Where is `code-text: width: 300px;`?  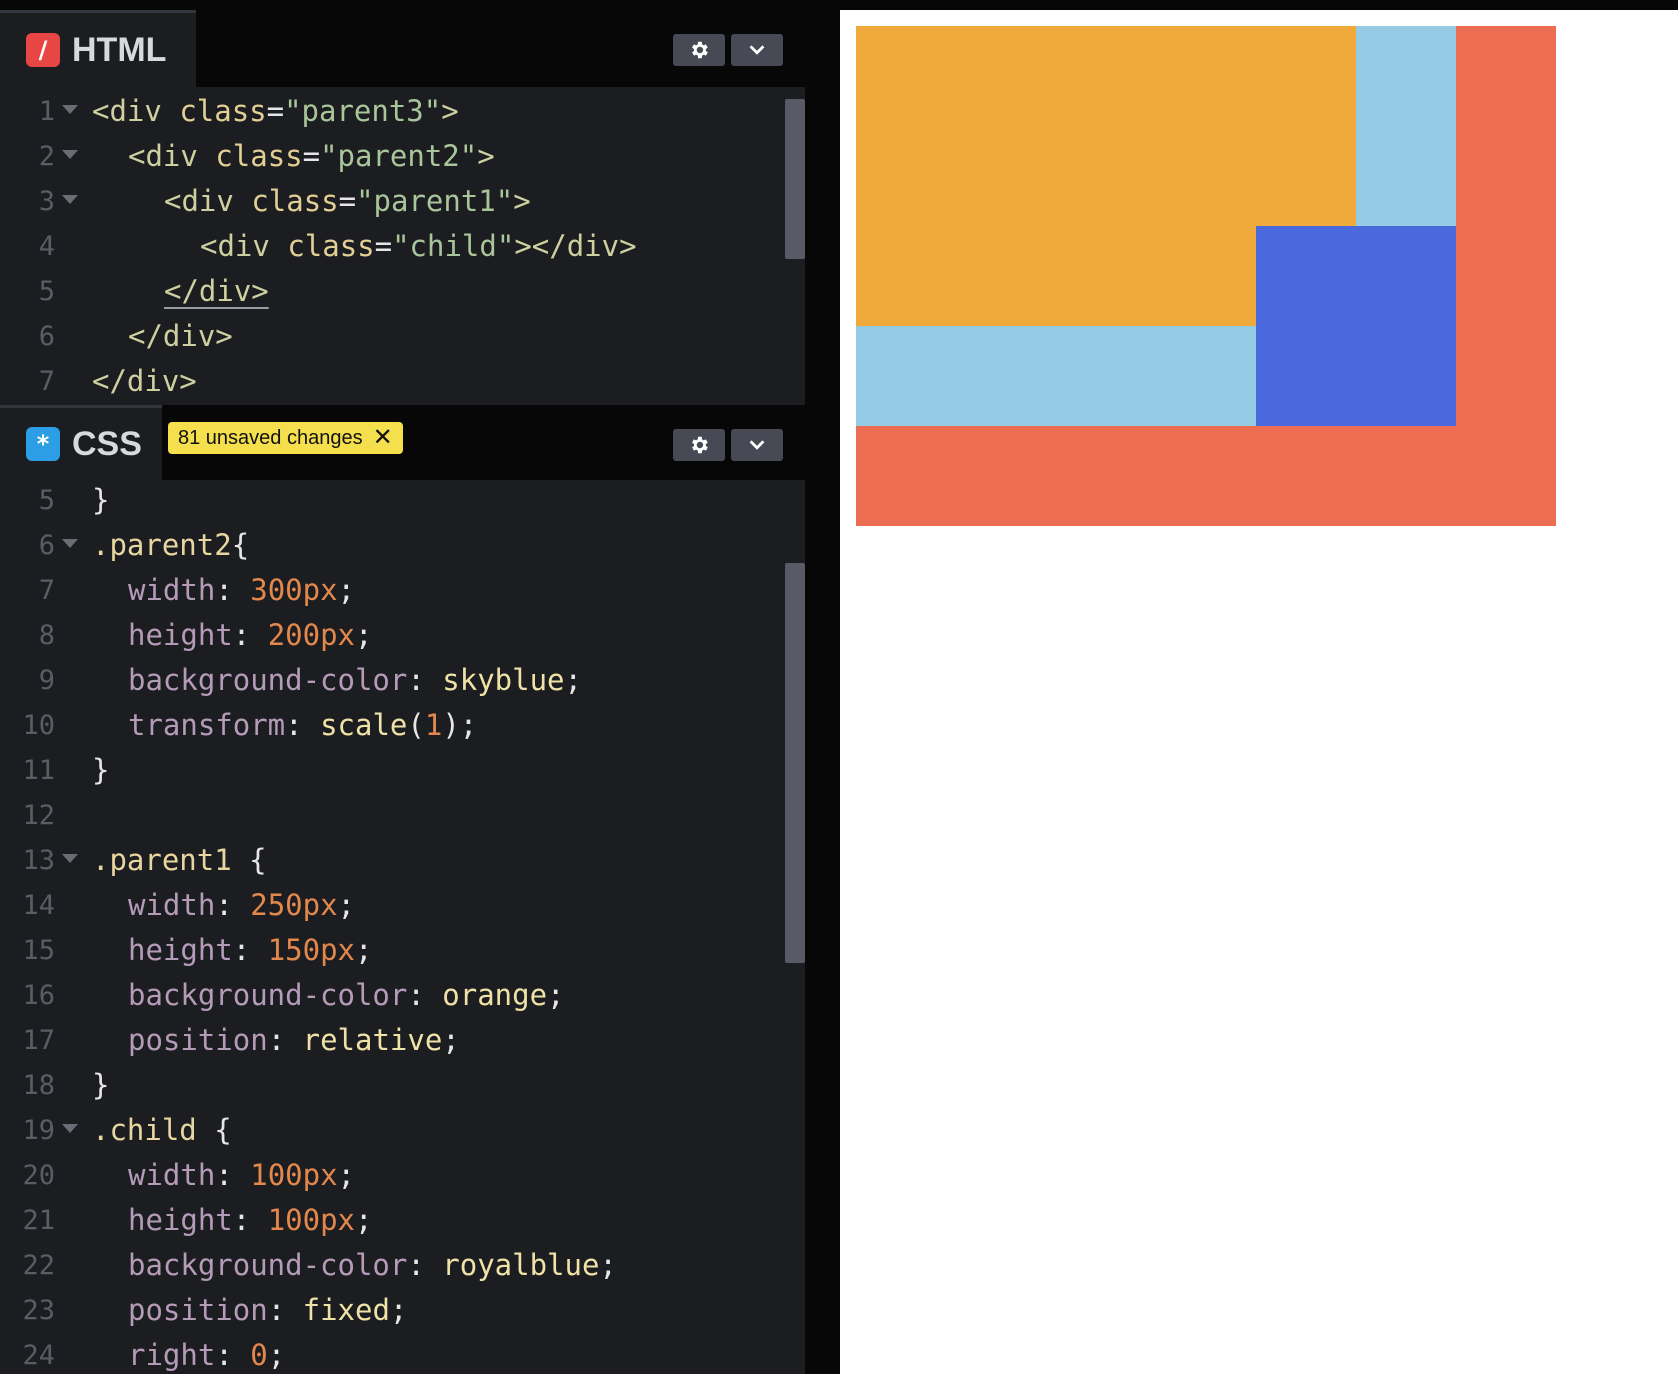
code-text: width: 300px; is located at coordinates (242, 590).